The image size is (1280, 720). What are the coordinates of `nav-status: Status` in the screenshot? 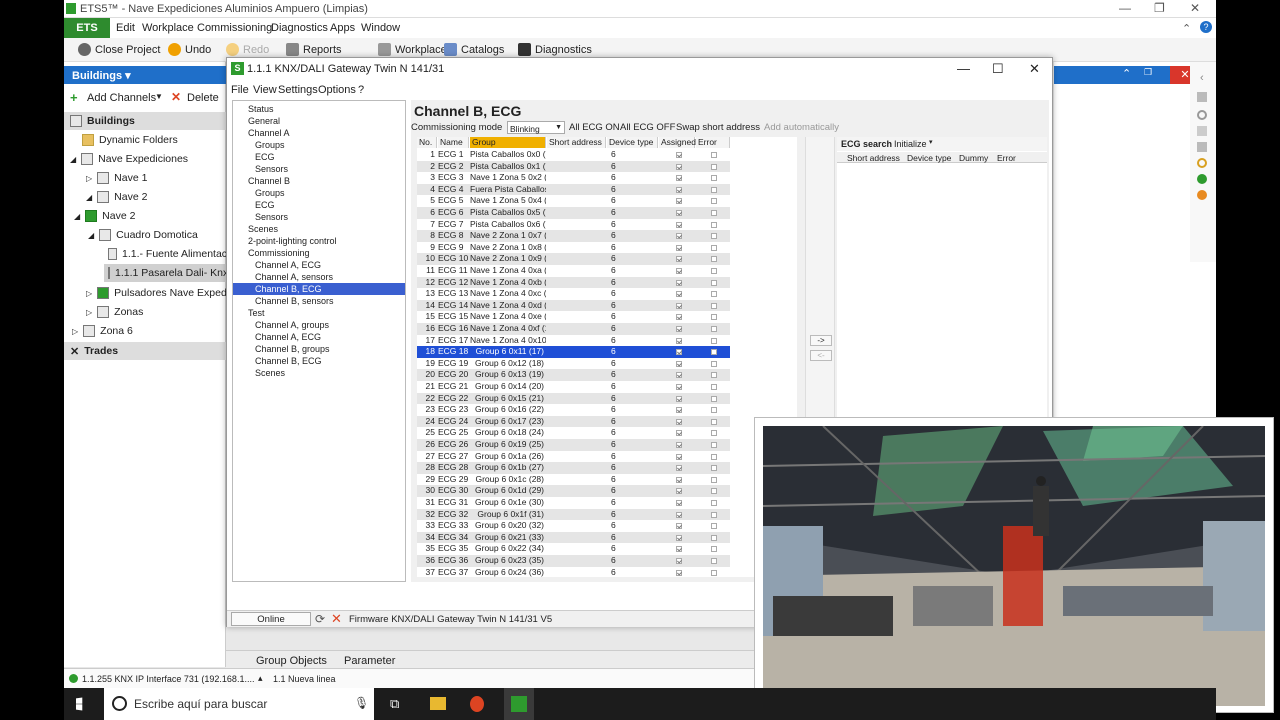 It's located at (261, 109).